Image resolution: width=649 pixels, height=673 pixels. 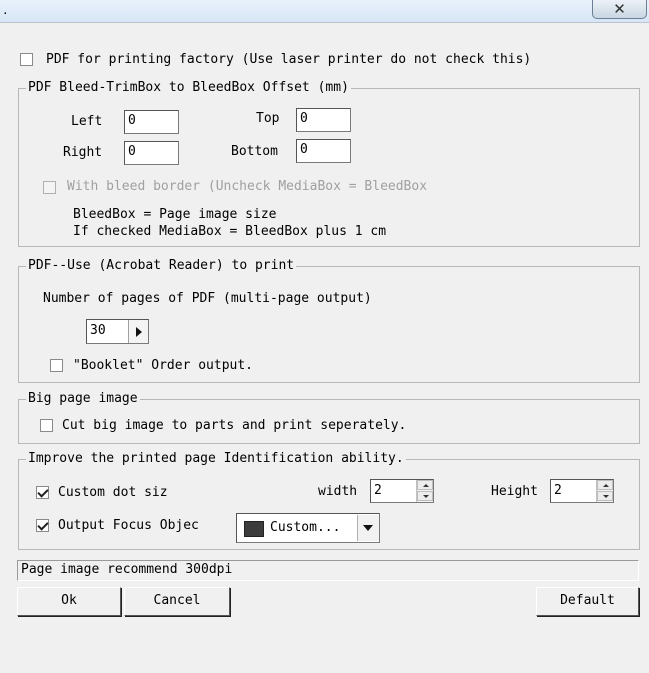 What do you see at coordinates (582, 491) in the screenshot?
I see `height-stepper: 2` at bounding box center [582, 491].